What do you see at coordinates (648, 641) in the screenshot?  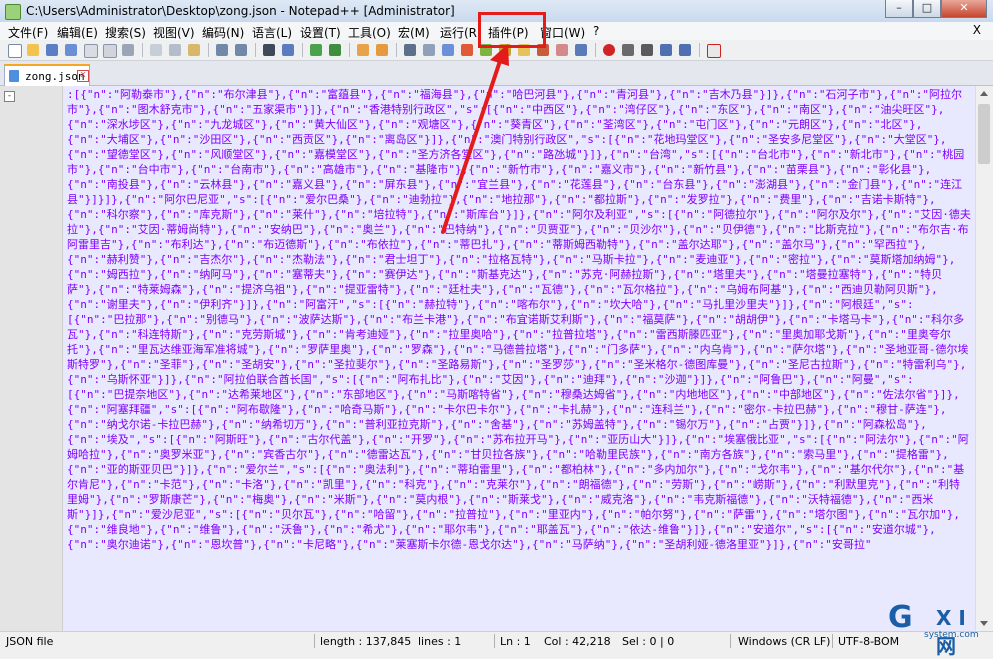 I see `status-selection: Sel : 0 | 0` at bounding box center [648, 641].